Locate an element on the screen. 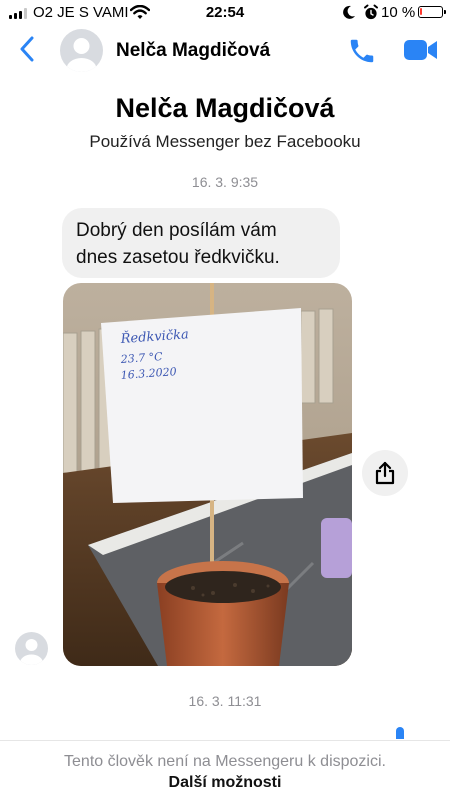  status-bar: O2 JE S VAMI 22:54 10 % is located at coordinates (225, 13).